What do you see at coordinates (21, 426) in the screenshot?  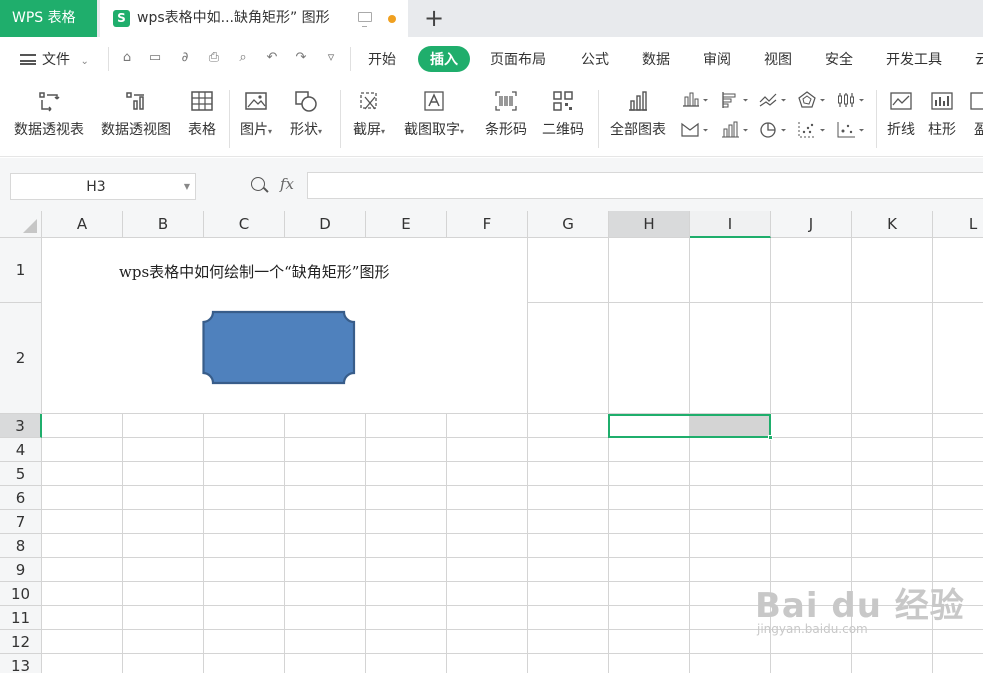 I see `row-header-3: 3` at bounding box center [21, 426].